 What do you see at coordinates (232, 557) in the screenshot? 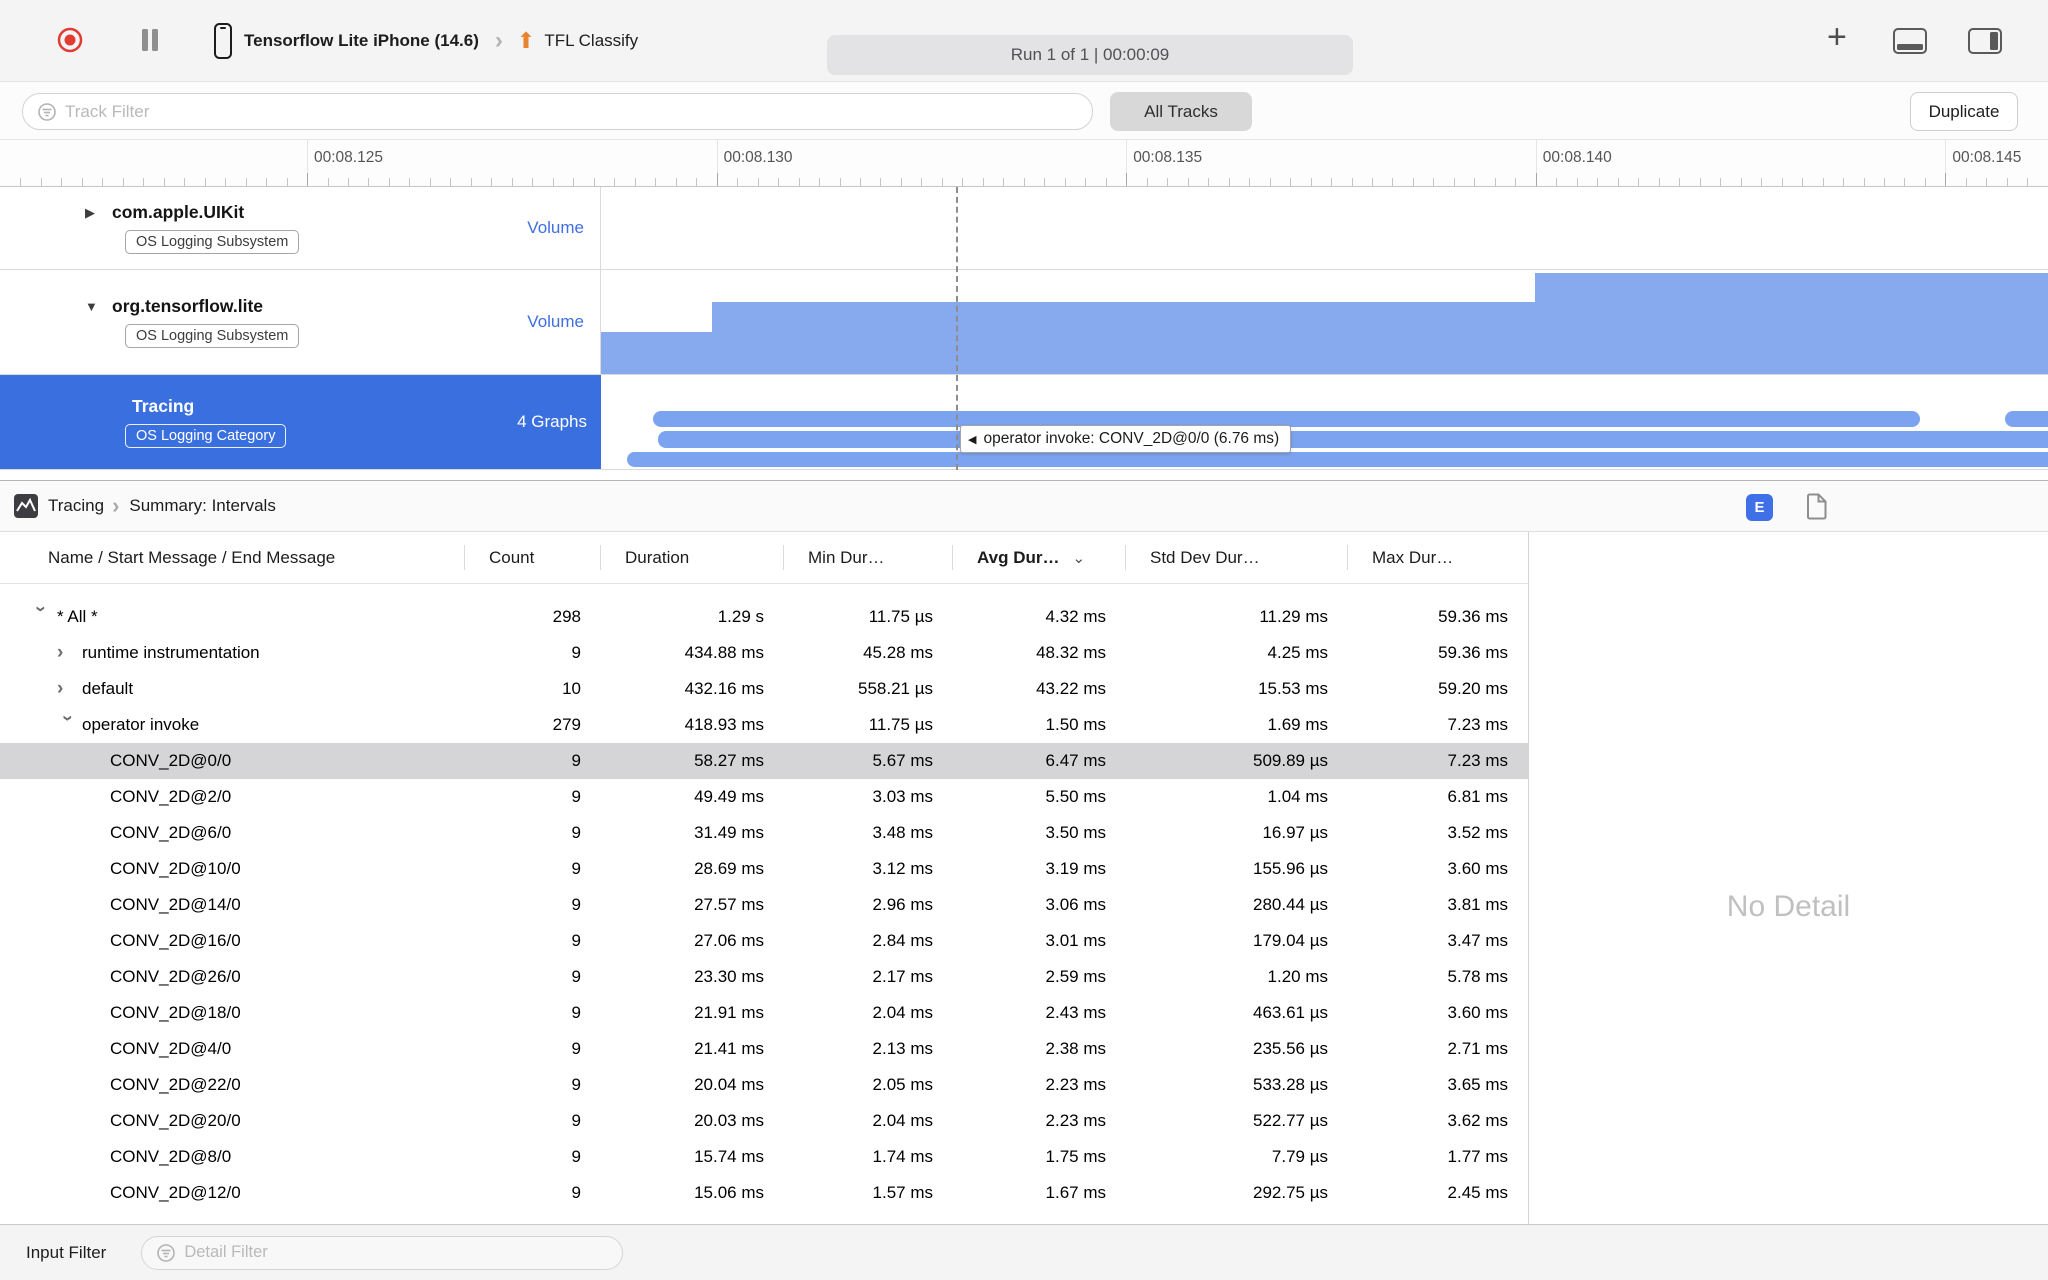
I see `column-header-name-start-message-end-message: Name / Start Message / End Message` at bounding box center [232, 557].